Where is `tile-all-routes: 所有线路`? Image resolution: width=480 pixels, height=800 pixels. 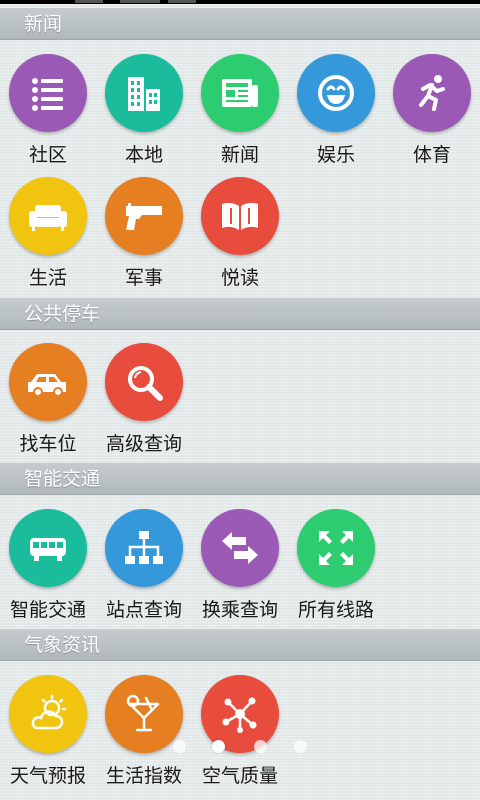 tile-all-routes: 所有线路 is located at coordinates (336, 569).